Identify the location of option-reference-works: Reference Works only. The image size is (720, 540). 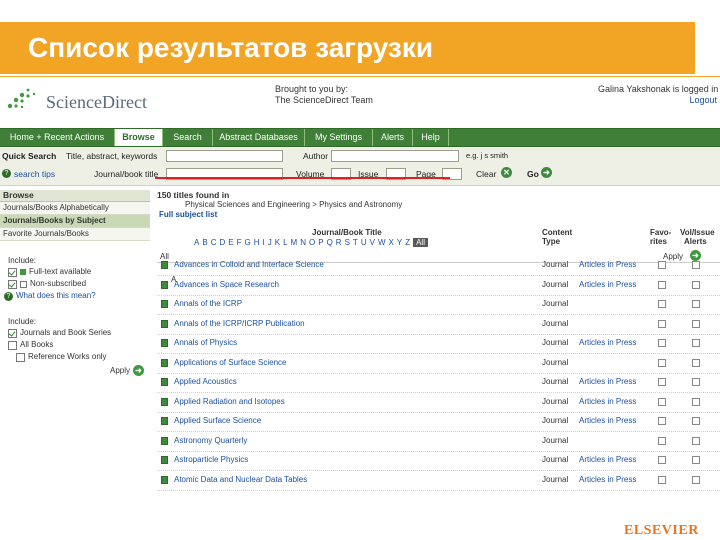
(75, 357).